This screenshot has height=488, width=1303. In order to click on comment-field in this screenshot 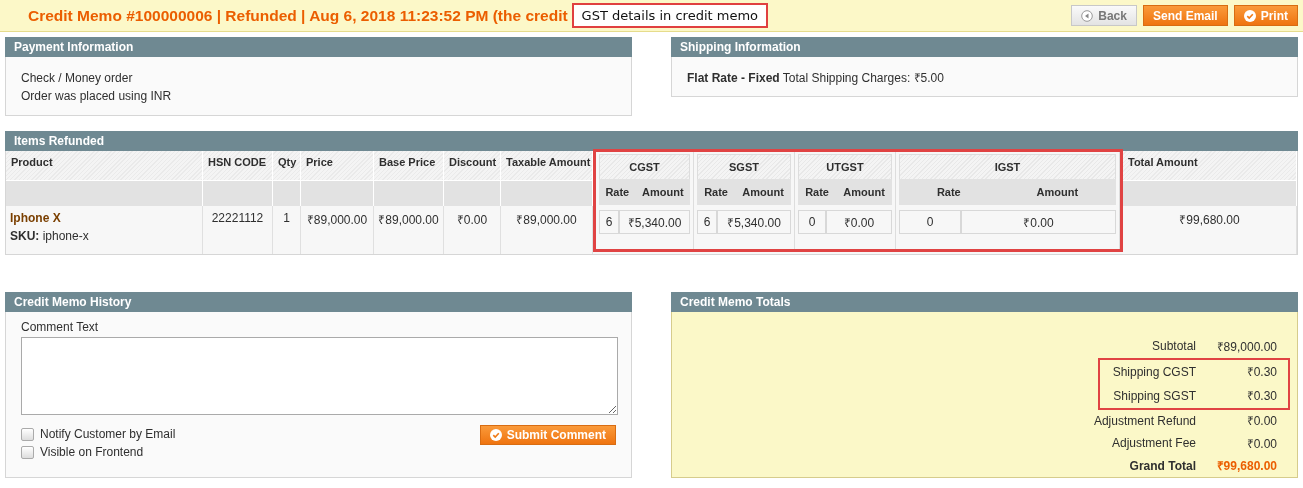, I will do `click(319, 376)`.